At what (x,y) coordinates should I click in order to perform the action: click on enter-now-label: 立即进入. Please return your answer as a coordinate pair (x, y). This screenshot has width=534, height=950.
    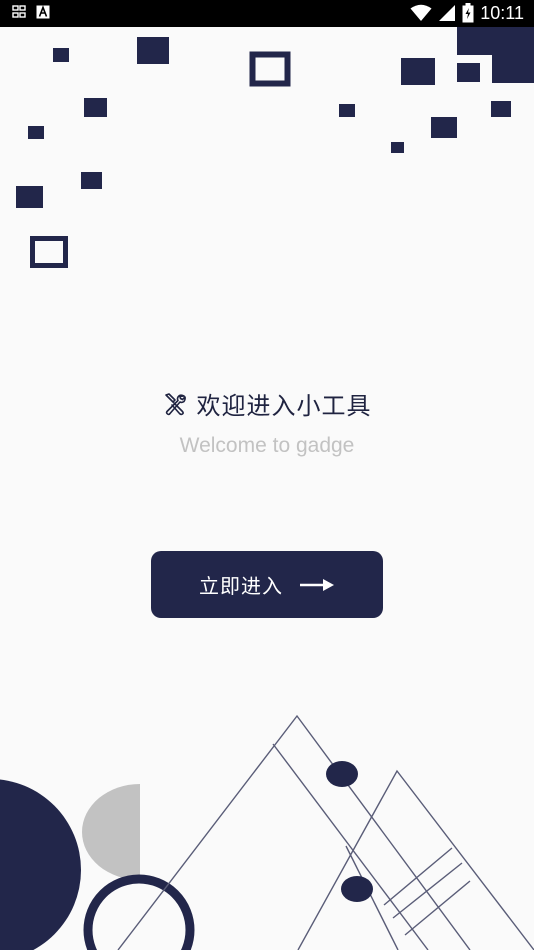
    Looking at the image, I should click on (241, 586).